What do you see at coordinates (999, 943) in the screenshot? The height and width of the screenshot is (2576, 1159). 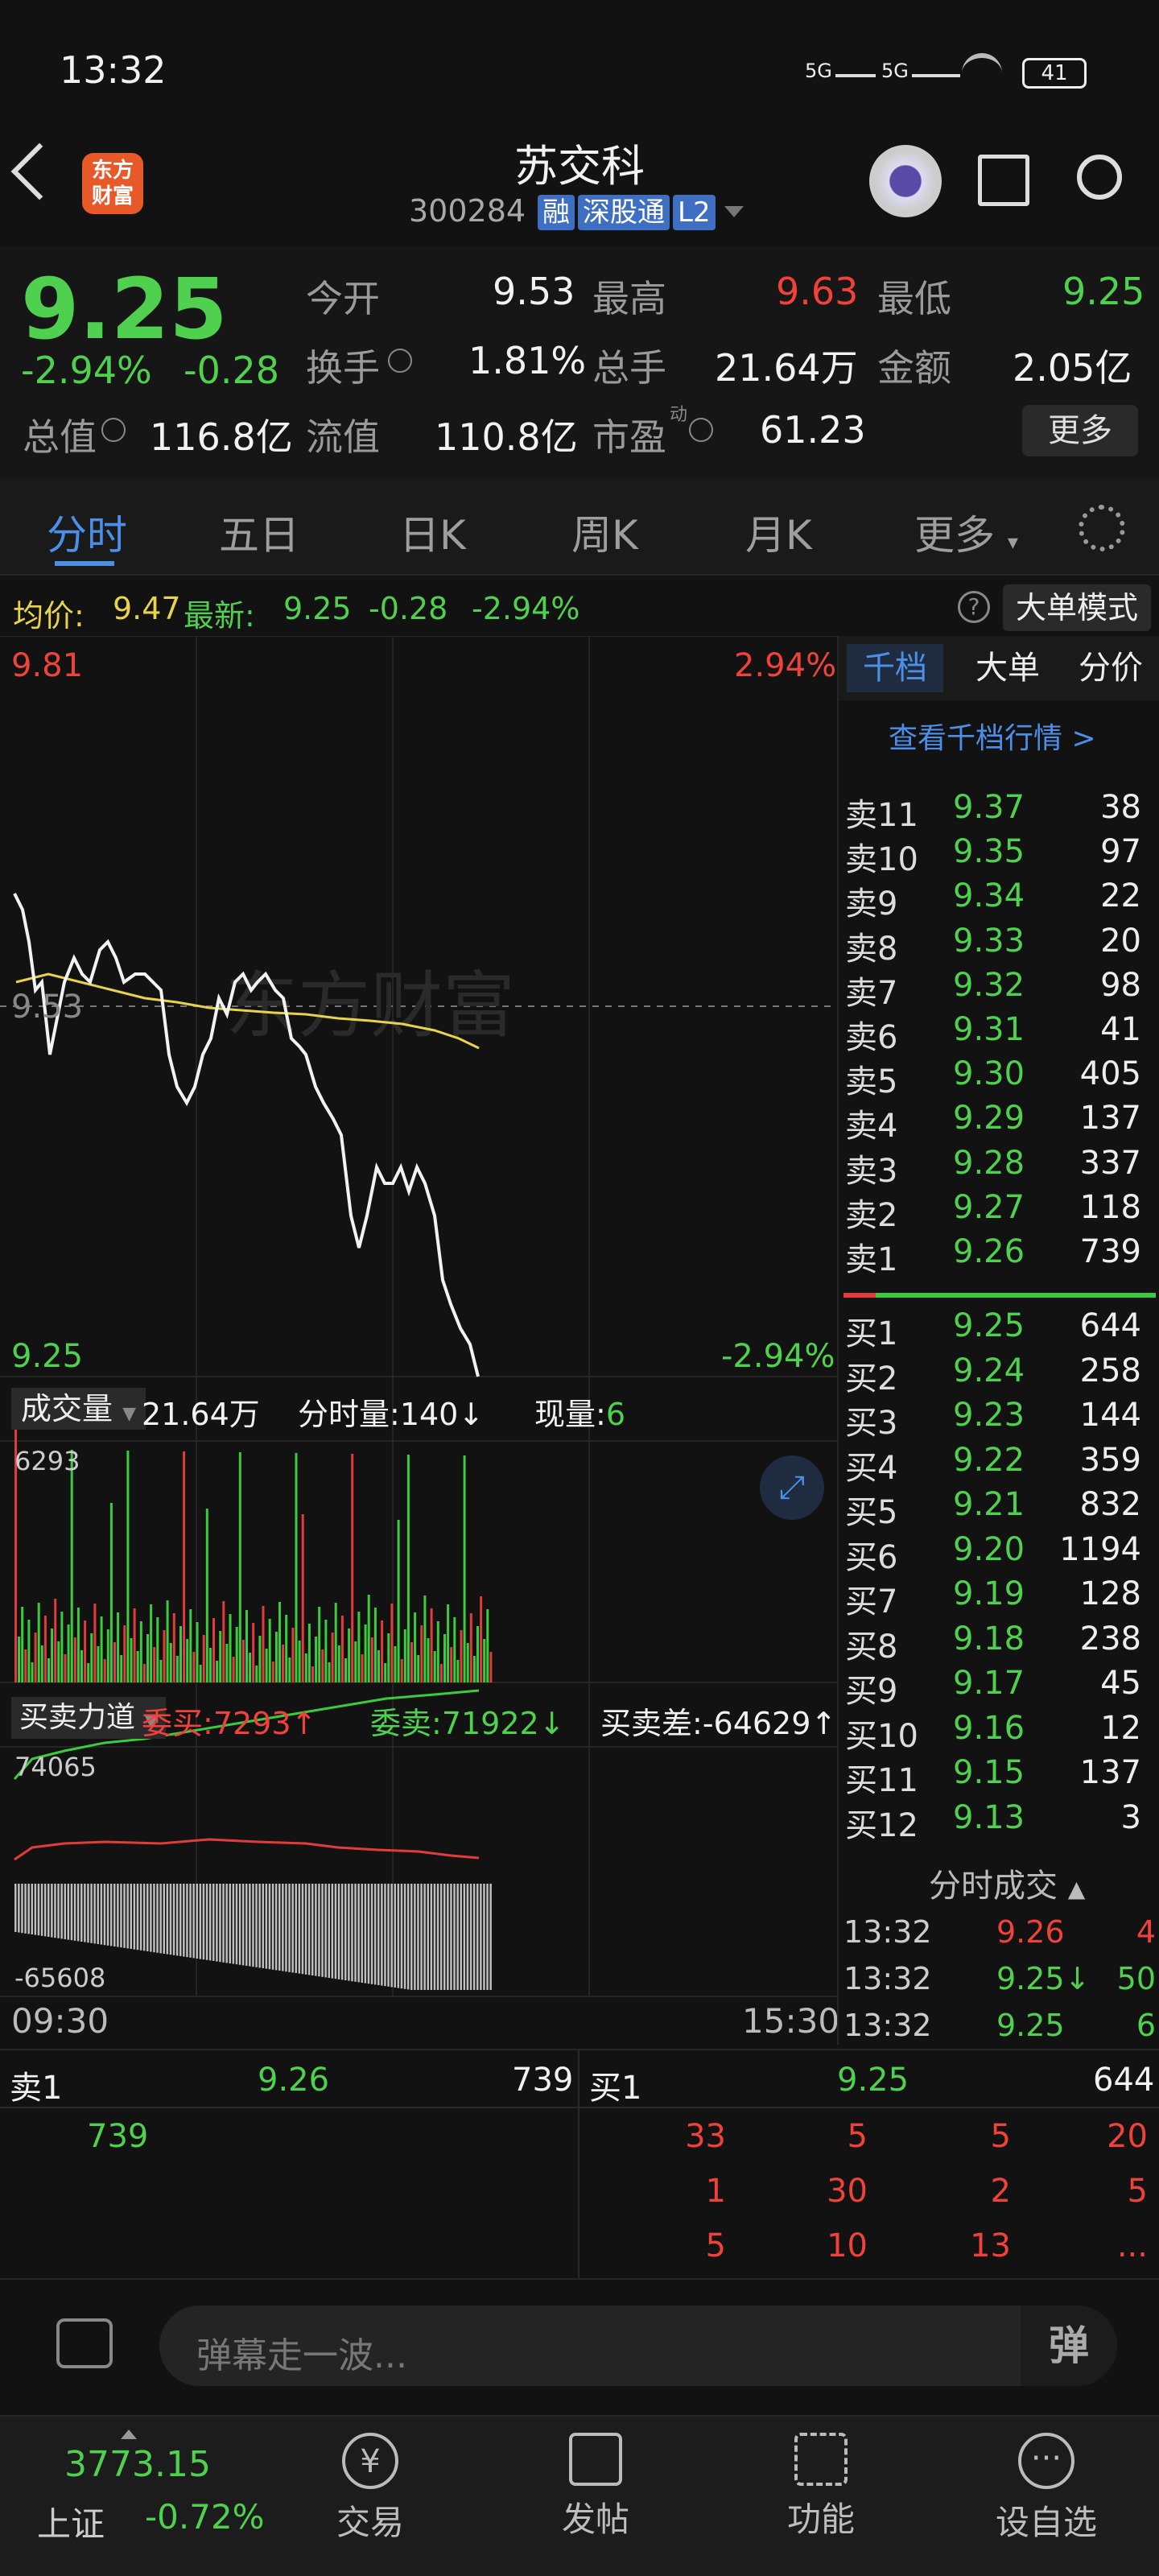 I see `sell-row: 卖8 9.33 20` at bounding box center [999, 943].